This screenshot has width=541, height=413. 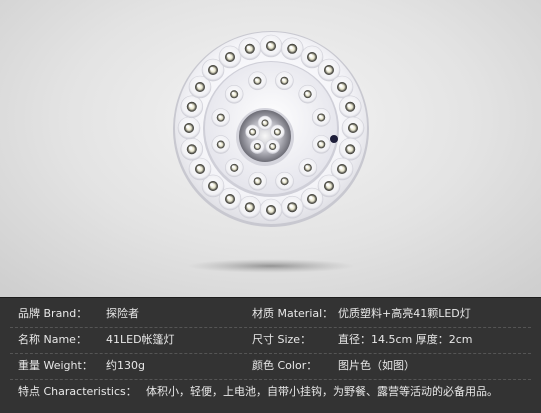 I want to click on features-label: 特点 Characteristics：, so click(x=77, y=391).